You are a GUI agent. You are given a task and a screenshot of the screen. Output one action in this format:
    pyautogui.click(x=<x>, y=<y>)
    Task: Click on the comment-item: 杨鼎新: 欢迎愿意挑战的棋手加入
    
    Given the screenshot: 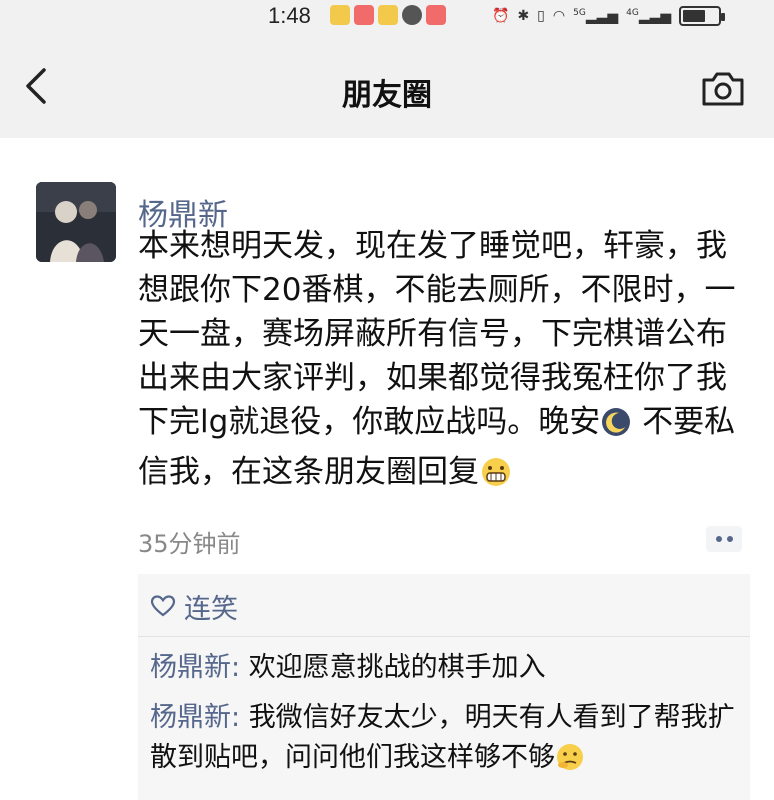 What is the action you would take?
    pyautogui.click(x=445, y=668)
    